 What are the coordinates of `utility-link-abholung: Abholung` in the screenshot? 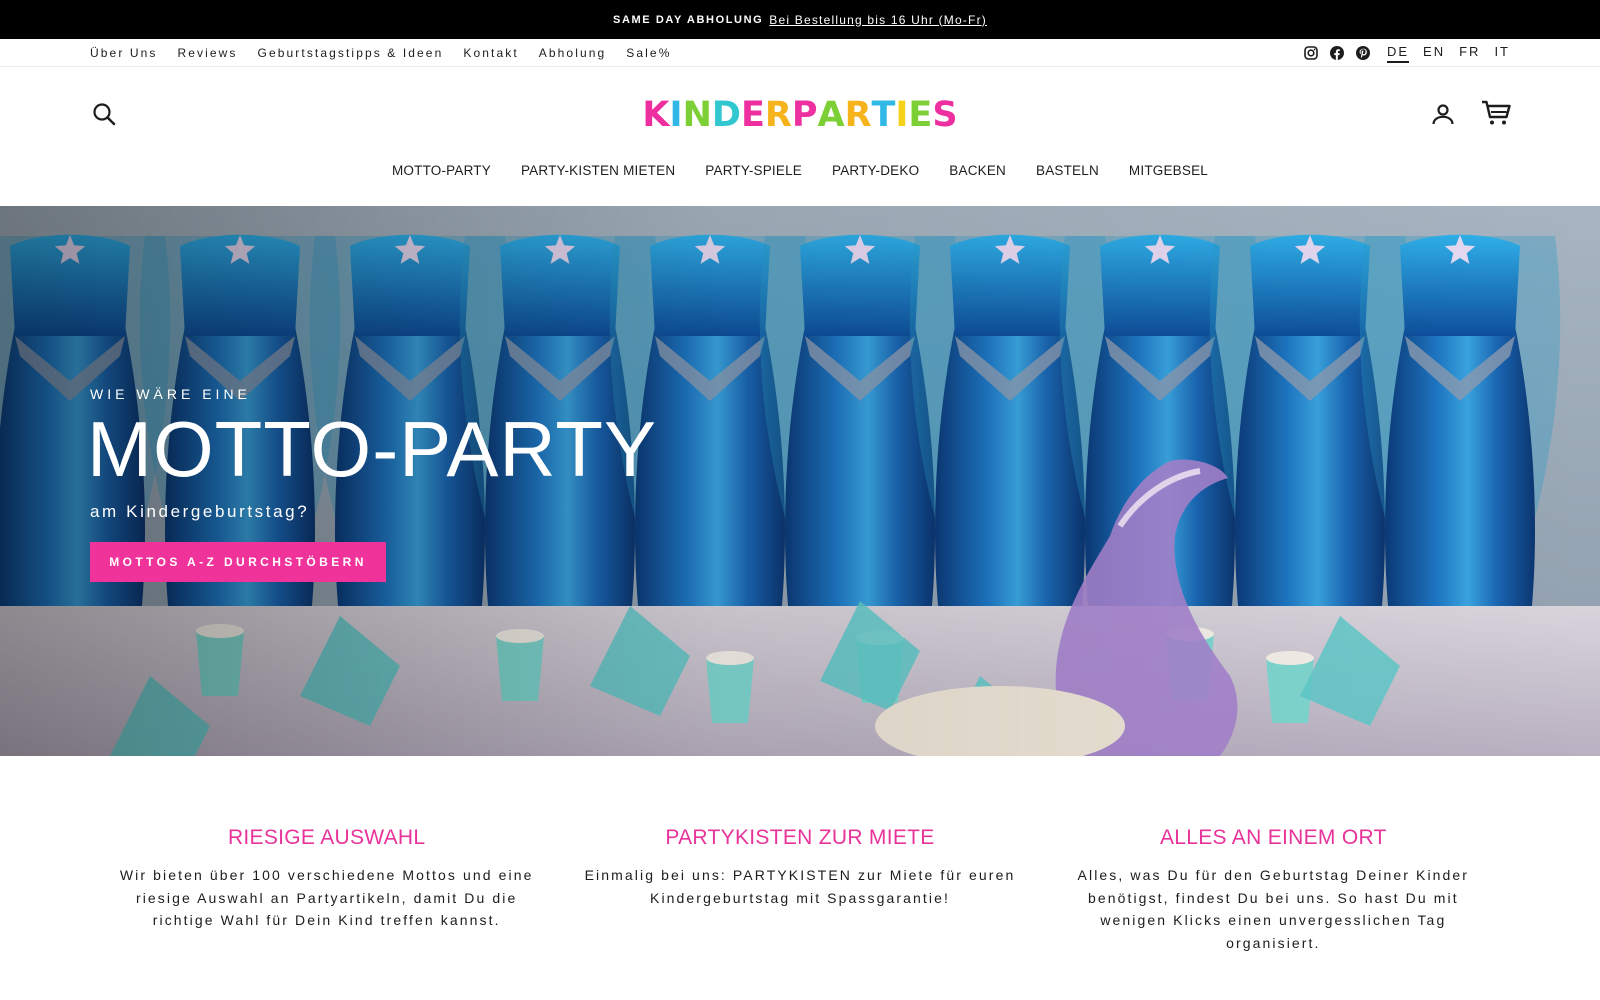 It's located at (573, 53).